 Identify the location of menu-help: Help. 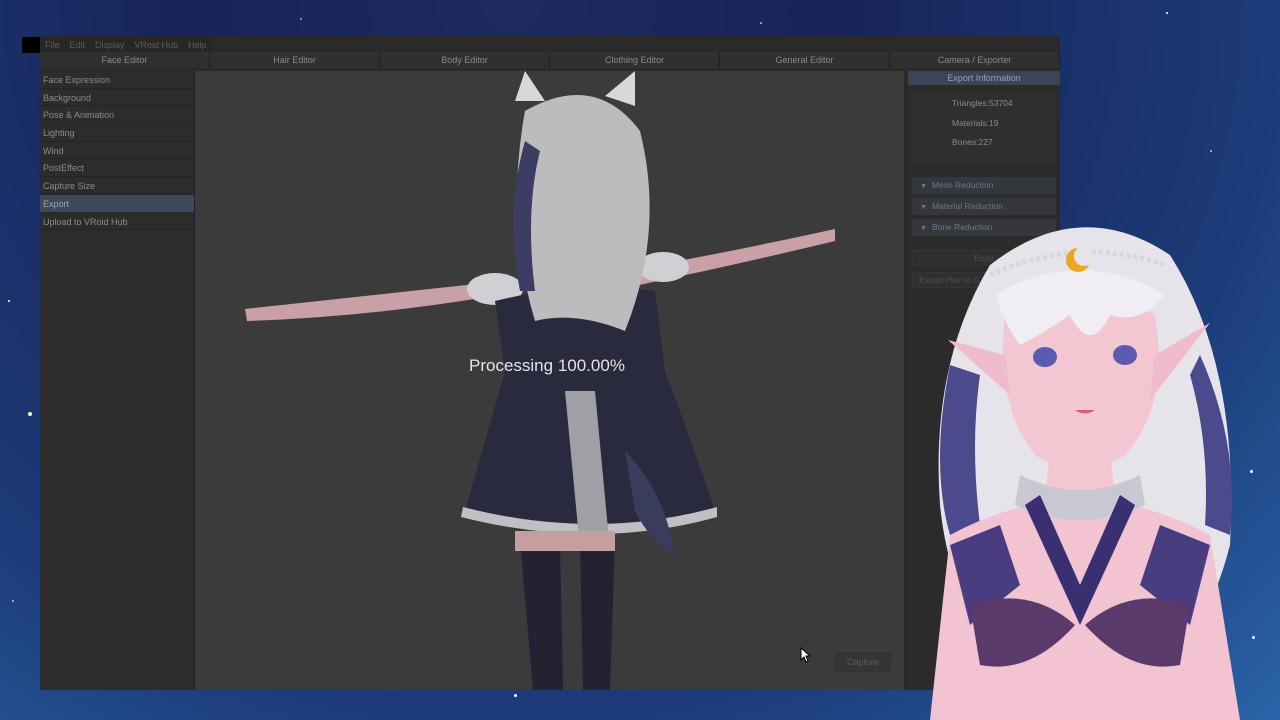
(197, 45).